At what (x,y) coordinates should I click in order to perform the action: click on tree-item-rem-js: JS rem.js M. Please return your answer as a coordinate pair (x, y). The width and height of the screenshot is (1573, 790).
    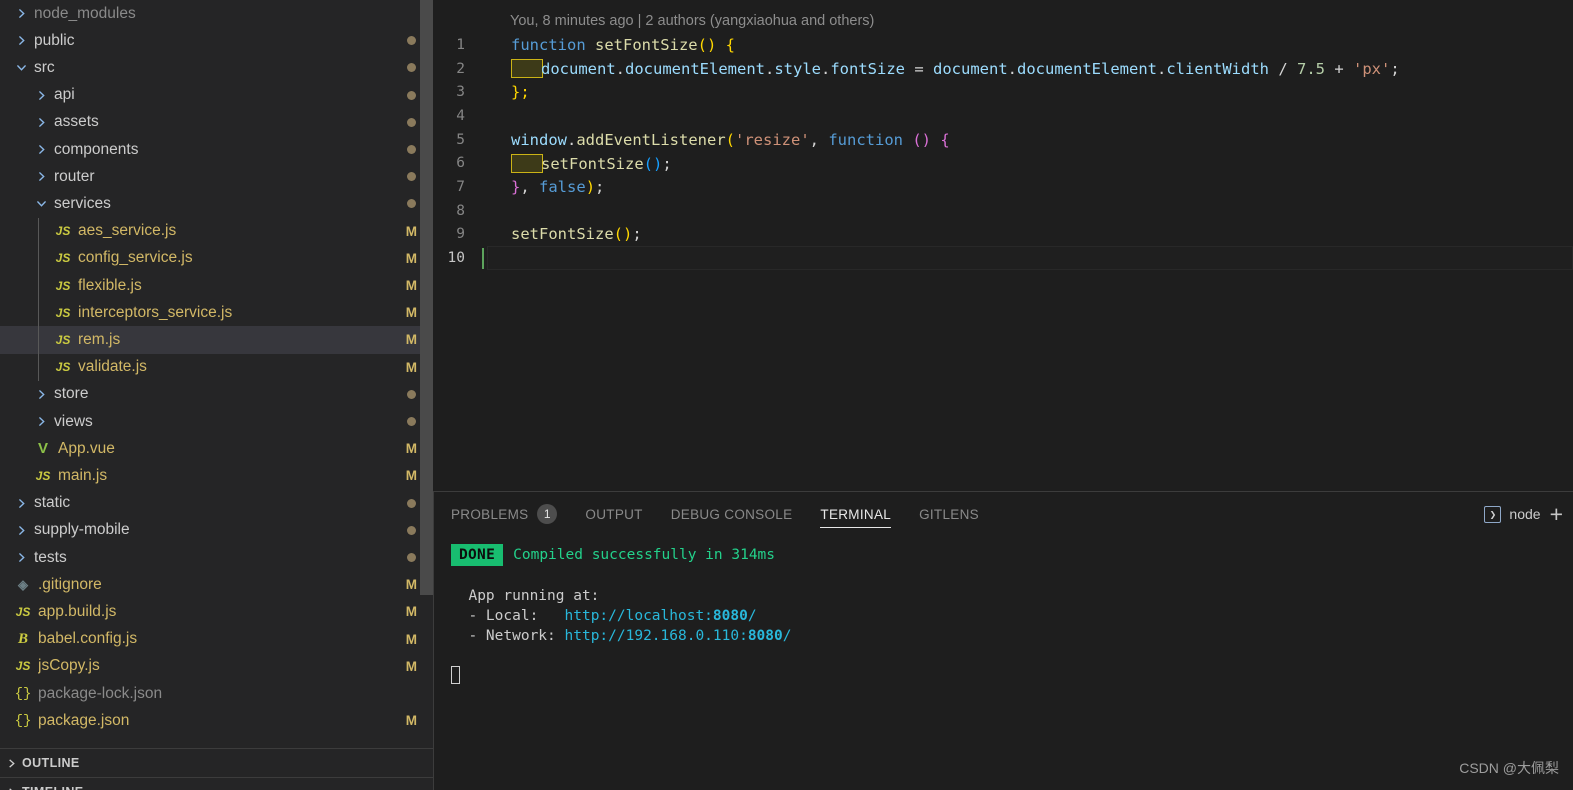
    Looking at the image, I should click on (216, 340).